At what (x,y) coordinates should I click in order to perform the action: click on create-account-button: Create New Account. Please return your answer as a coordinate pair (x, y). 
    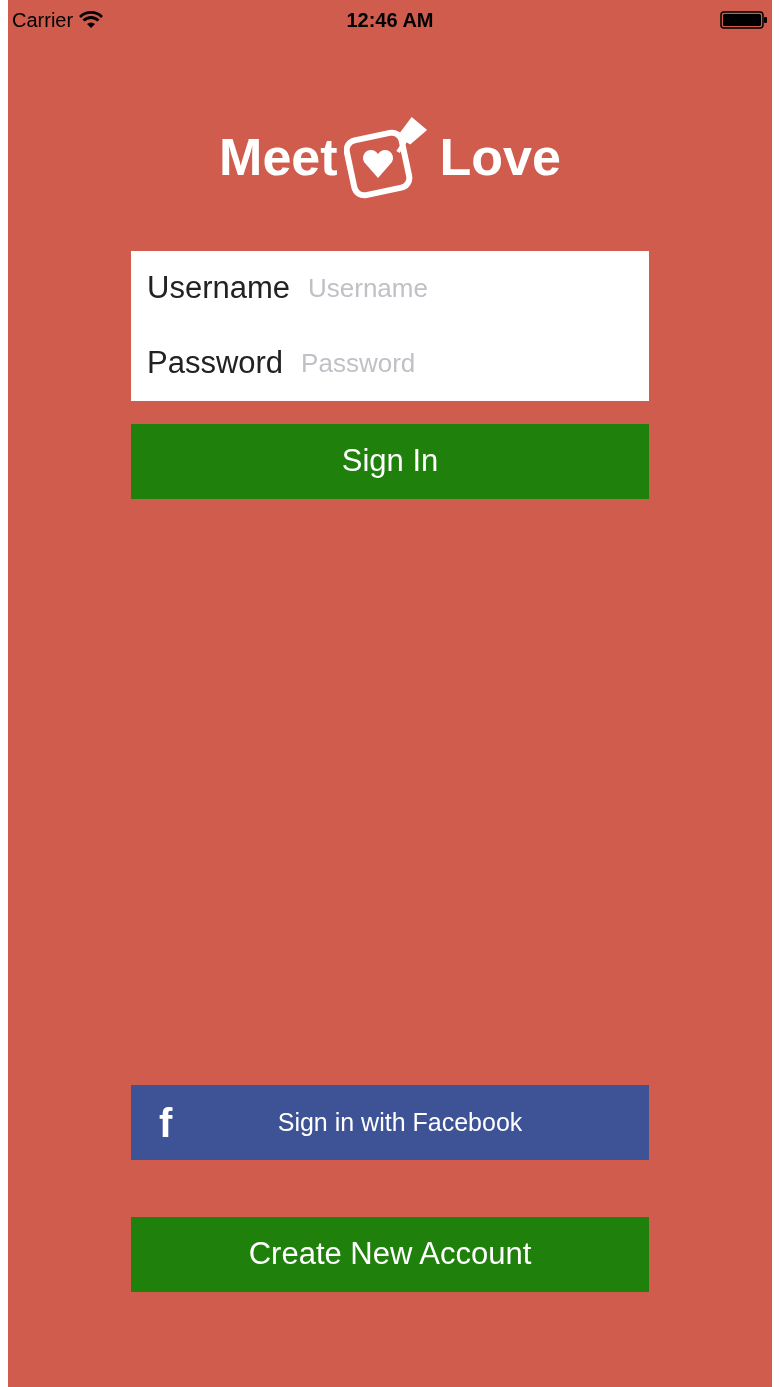
    Looking at the image, I should click on (390, 1254).